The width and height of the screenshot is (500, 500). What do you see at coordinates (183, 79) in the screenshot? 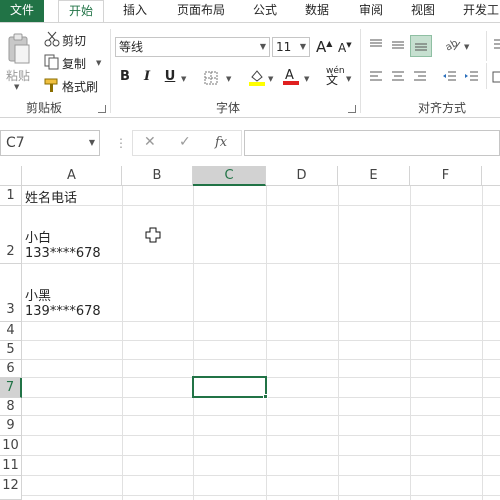
I see `underline-dropdown-icon: ▼` at bounding box center [183, 79].